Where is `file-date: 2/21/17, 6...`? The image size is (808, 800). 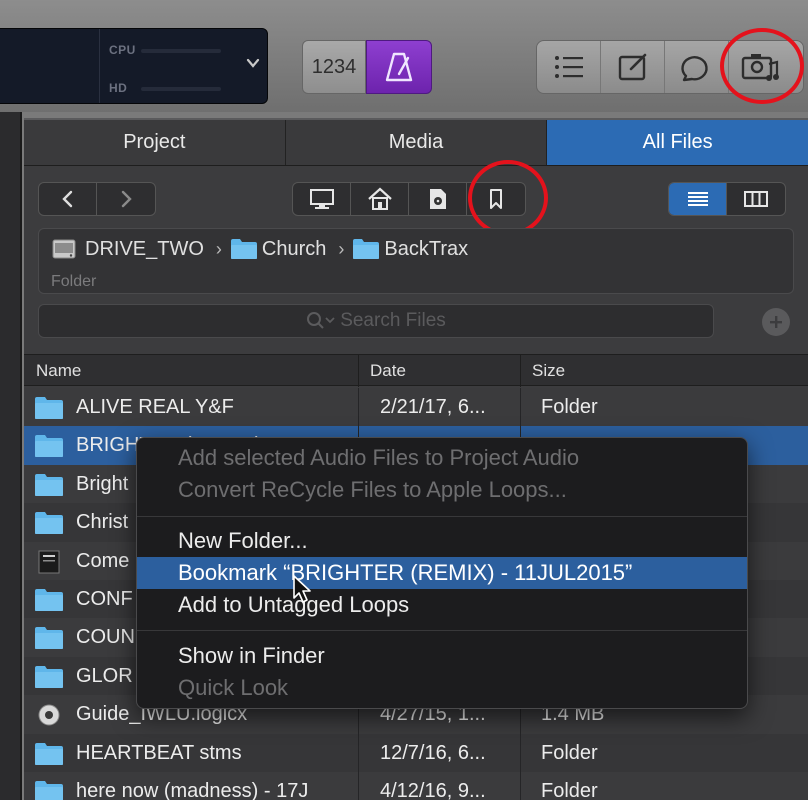
file-date: 2/21/17, 6... is located at coordinates (433, 407).